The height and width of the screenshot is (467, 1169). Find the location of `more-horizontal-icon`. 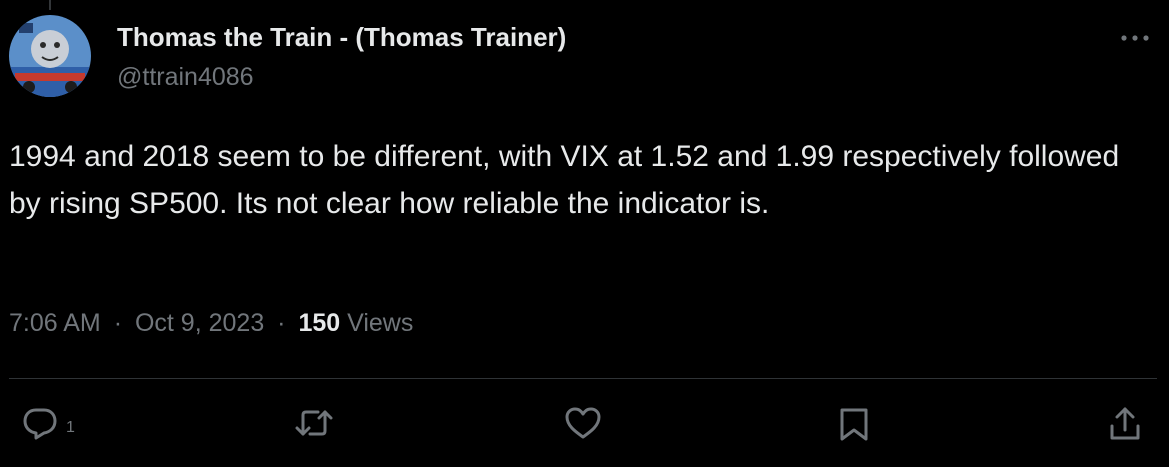

more-horizontal-icon is located at coordinates (1135, 38).